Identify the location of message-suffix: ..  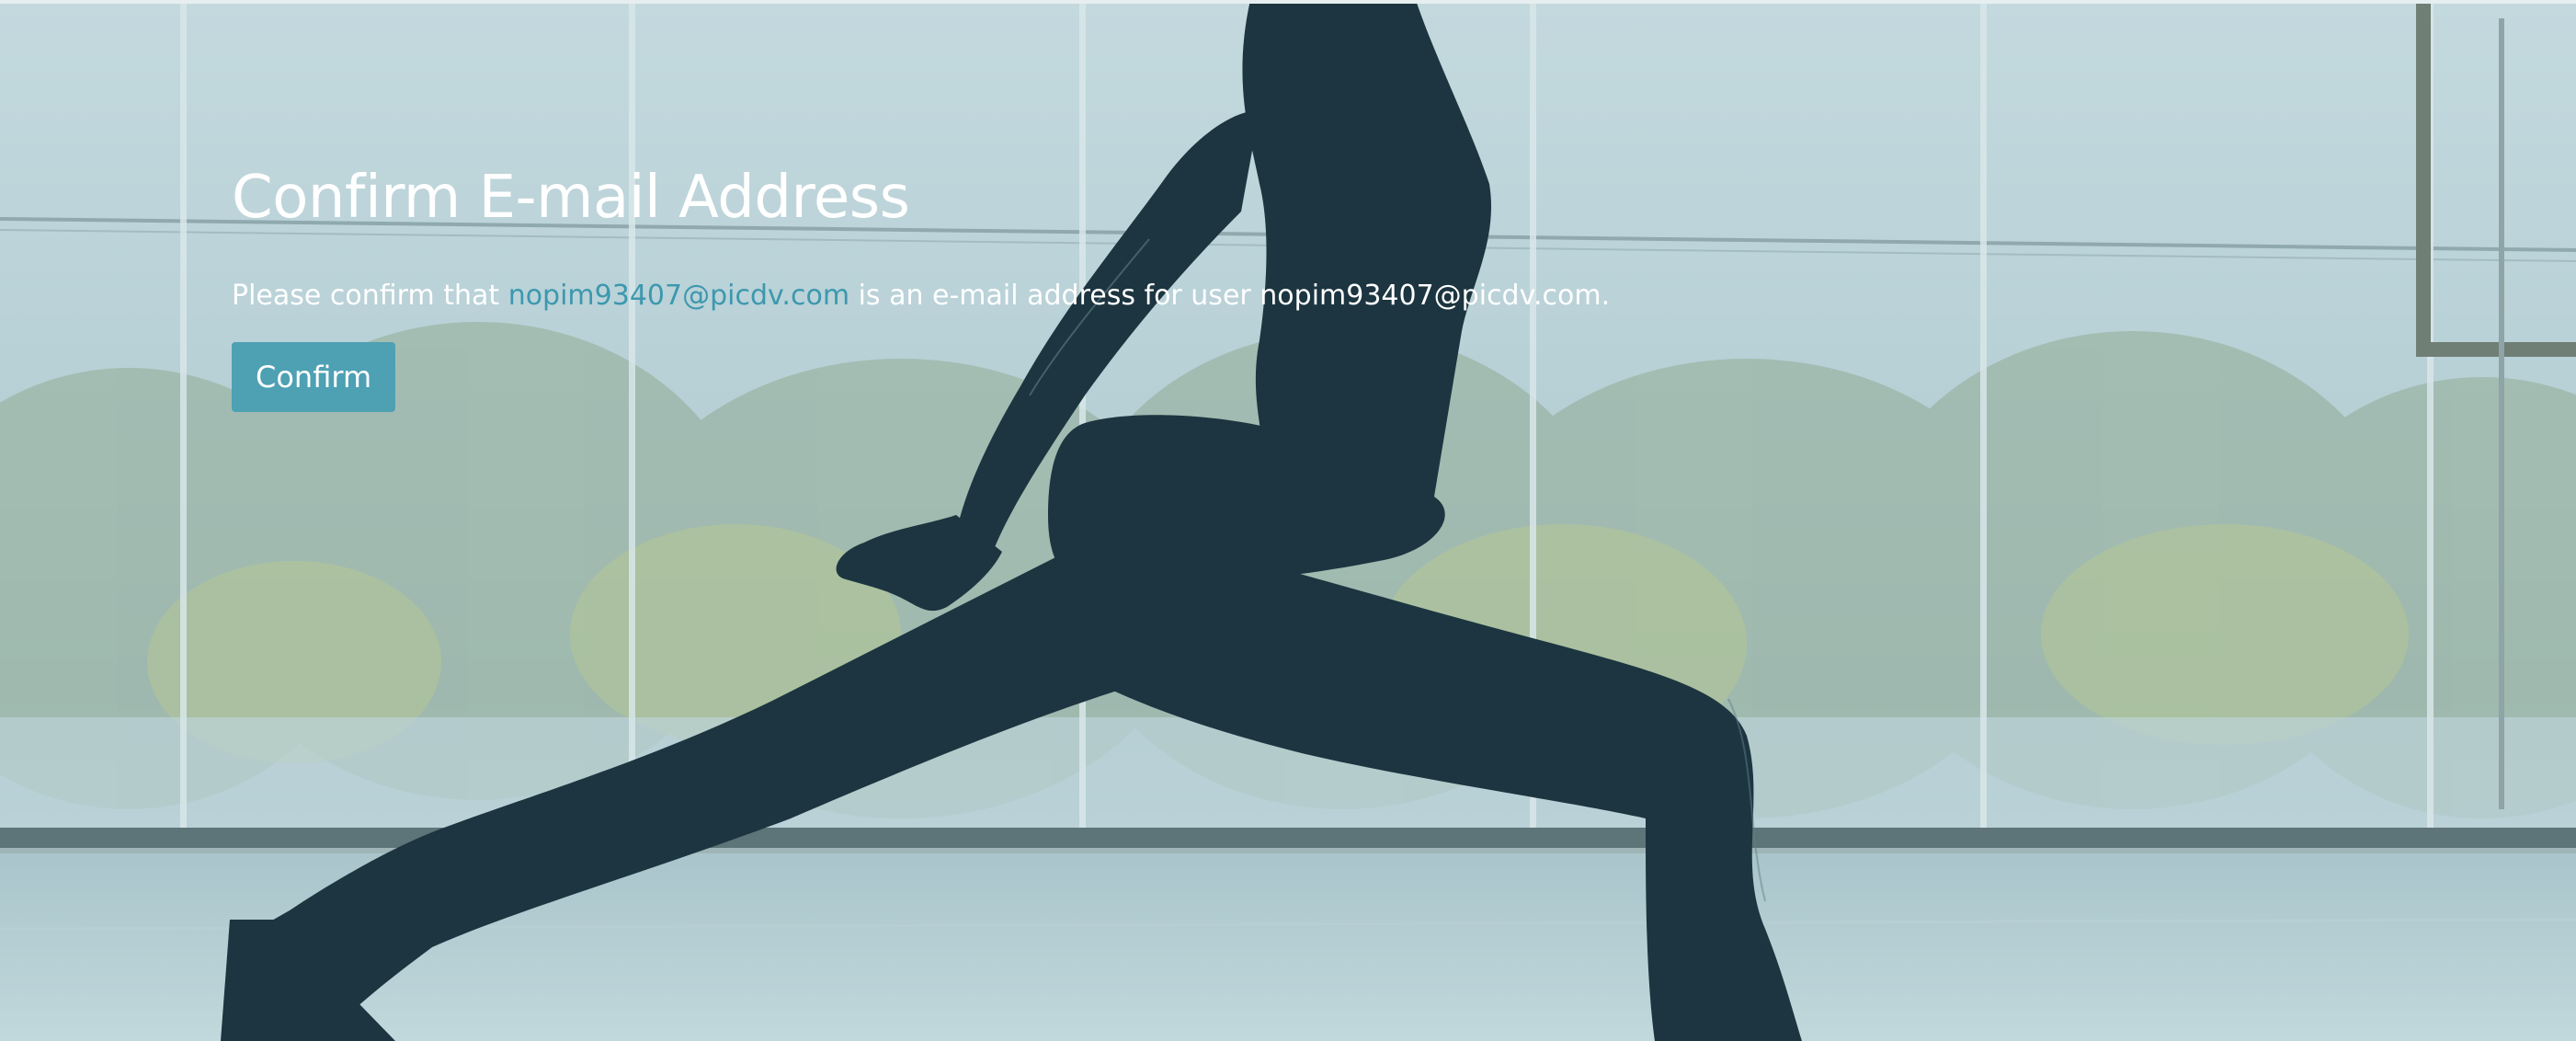
(1606, 296).